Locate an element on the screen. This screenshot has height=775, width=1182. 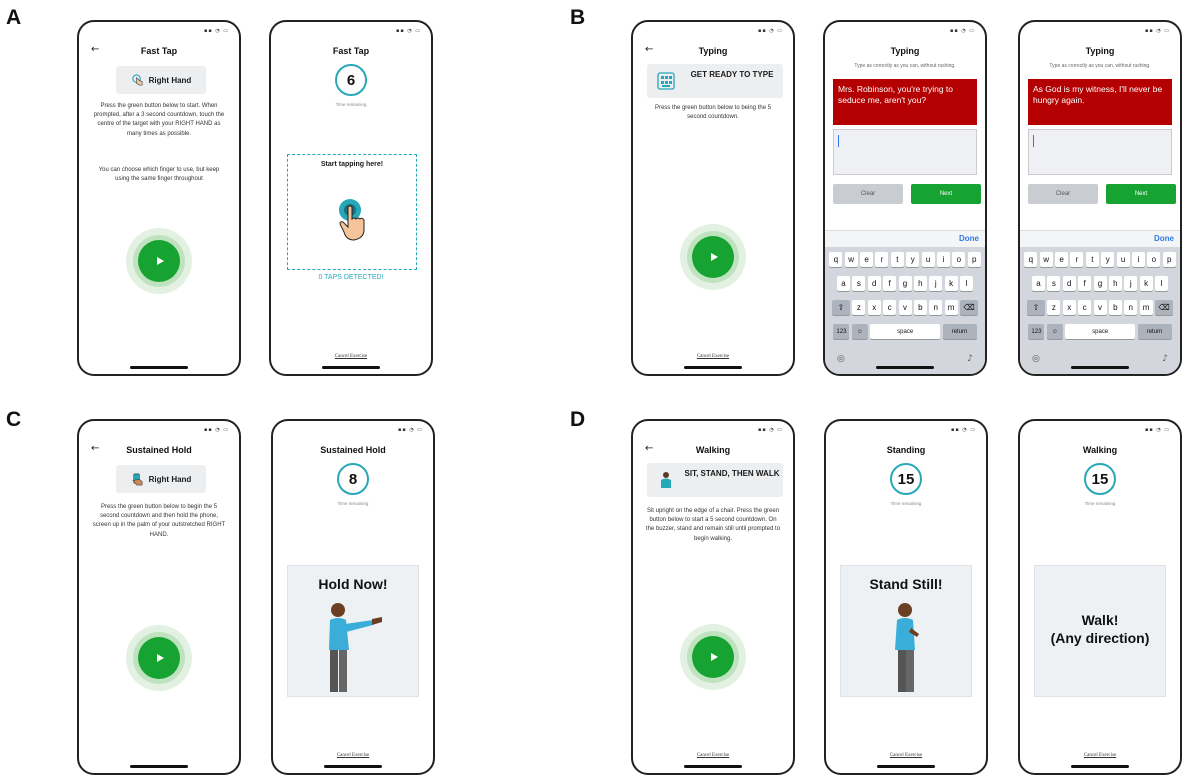
ready-indicator: GET READY TO TYPE is located at coordinates (715, 81).